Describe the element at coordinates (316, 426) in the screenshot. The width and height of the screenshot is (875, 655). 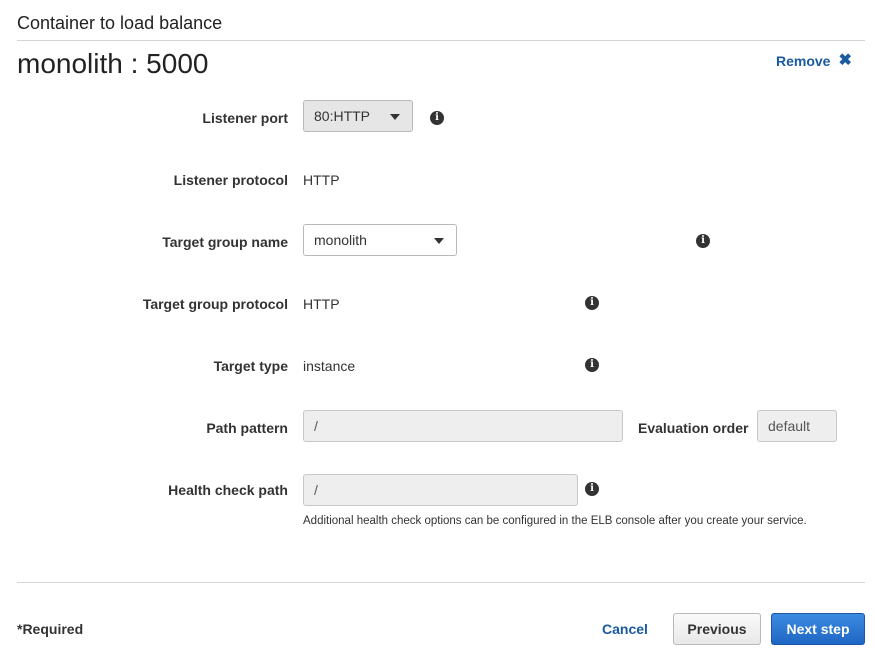
I see `path-pattern-value: /` at that location.